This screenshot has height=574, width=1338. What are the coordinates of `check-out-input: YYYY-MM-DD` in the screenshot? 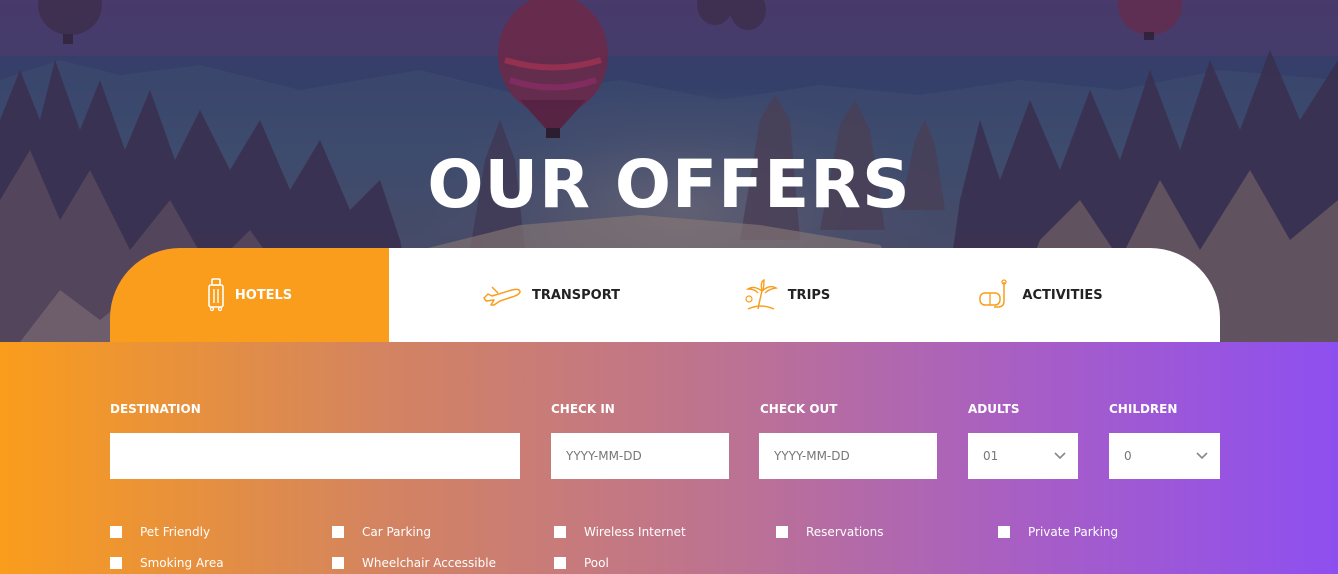 It's located at (848, 456).